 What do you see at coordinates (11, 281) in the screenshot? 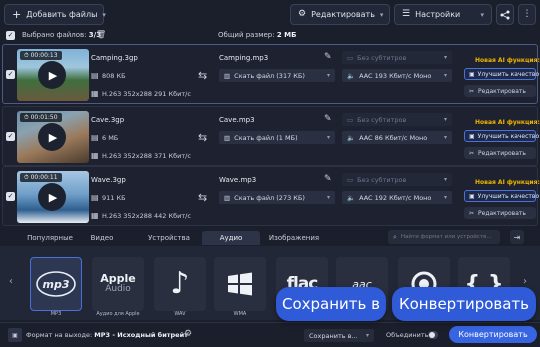
I see `chevron-left-icon: ‹` at bounding box center [11, 281].